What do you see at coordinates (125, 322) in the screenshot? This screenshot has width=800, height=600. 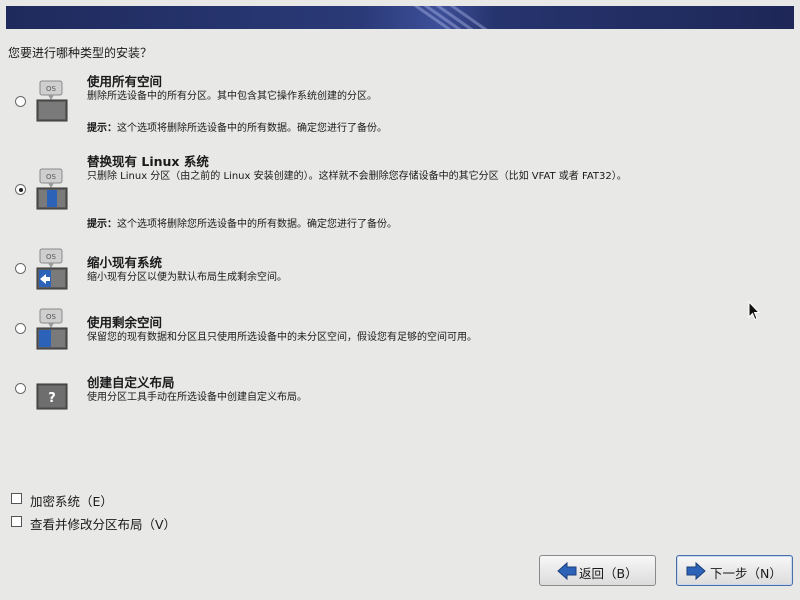 I see `option-title: 使用剩余空间` at bounding box center [125, 322].